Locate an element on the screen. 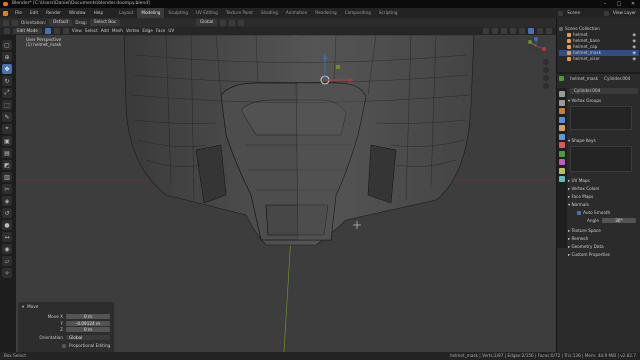  menu-vertex: Vertex is located at coordinates (132, 31).